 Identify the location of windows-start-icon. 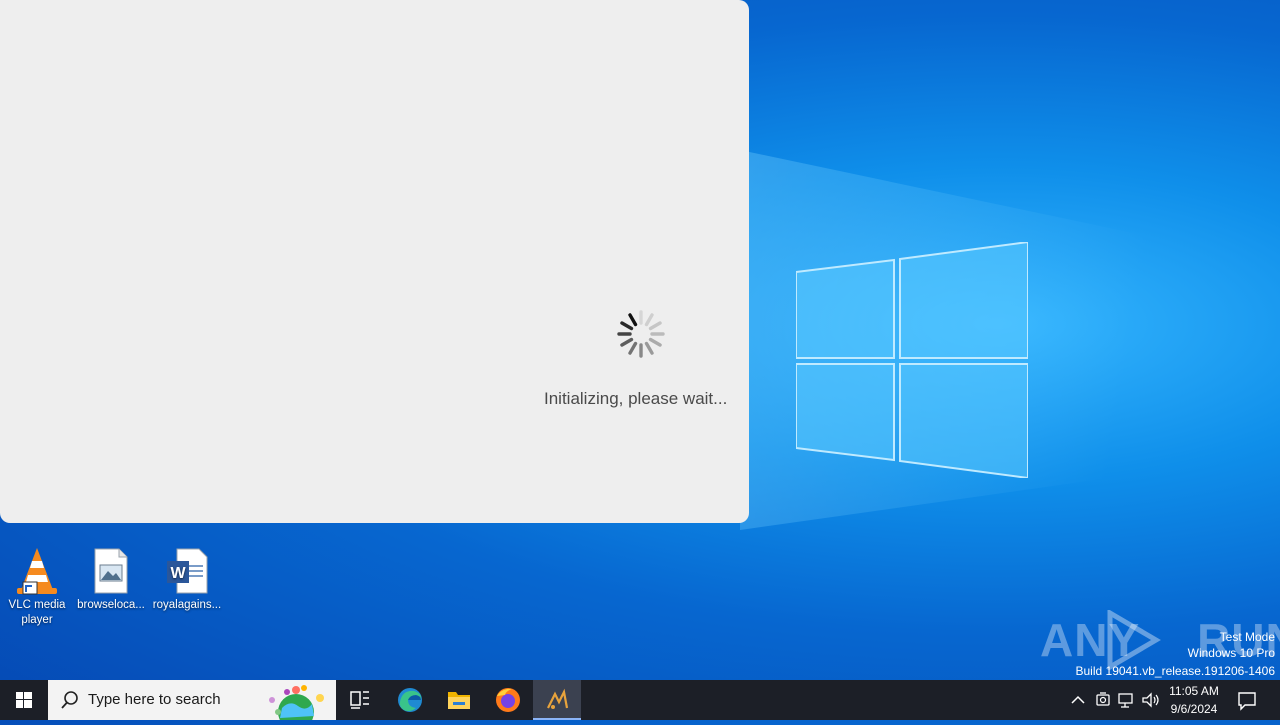
(24, 700).